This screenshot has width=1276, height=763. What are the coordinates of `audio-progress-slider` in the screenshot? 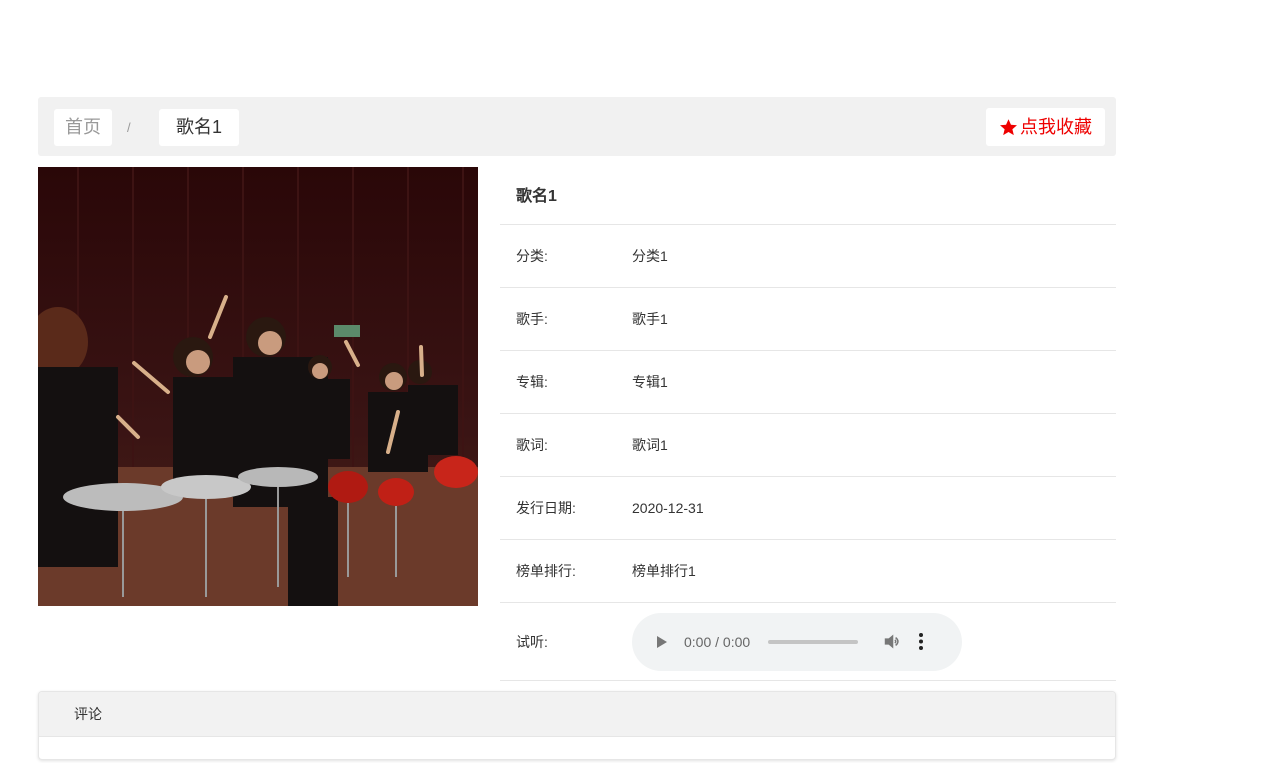 It's located at (813, 641).